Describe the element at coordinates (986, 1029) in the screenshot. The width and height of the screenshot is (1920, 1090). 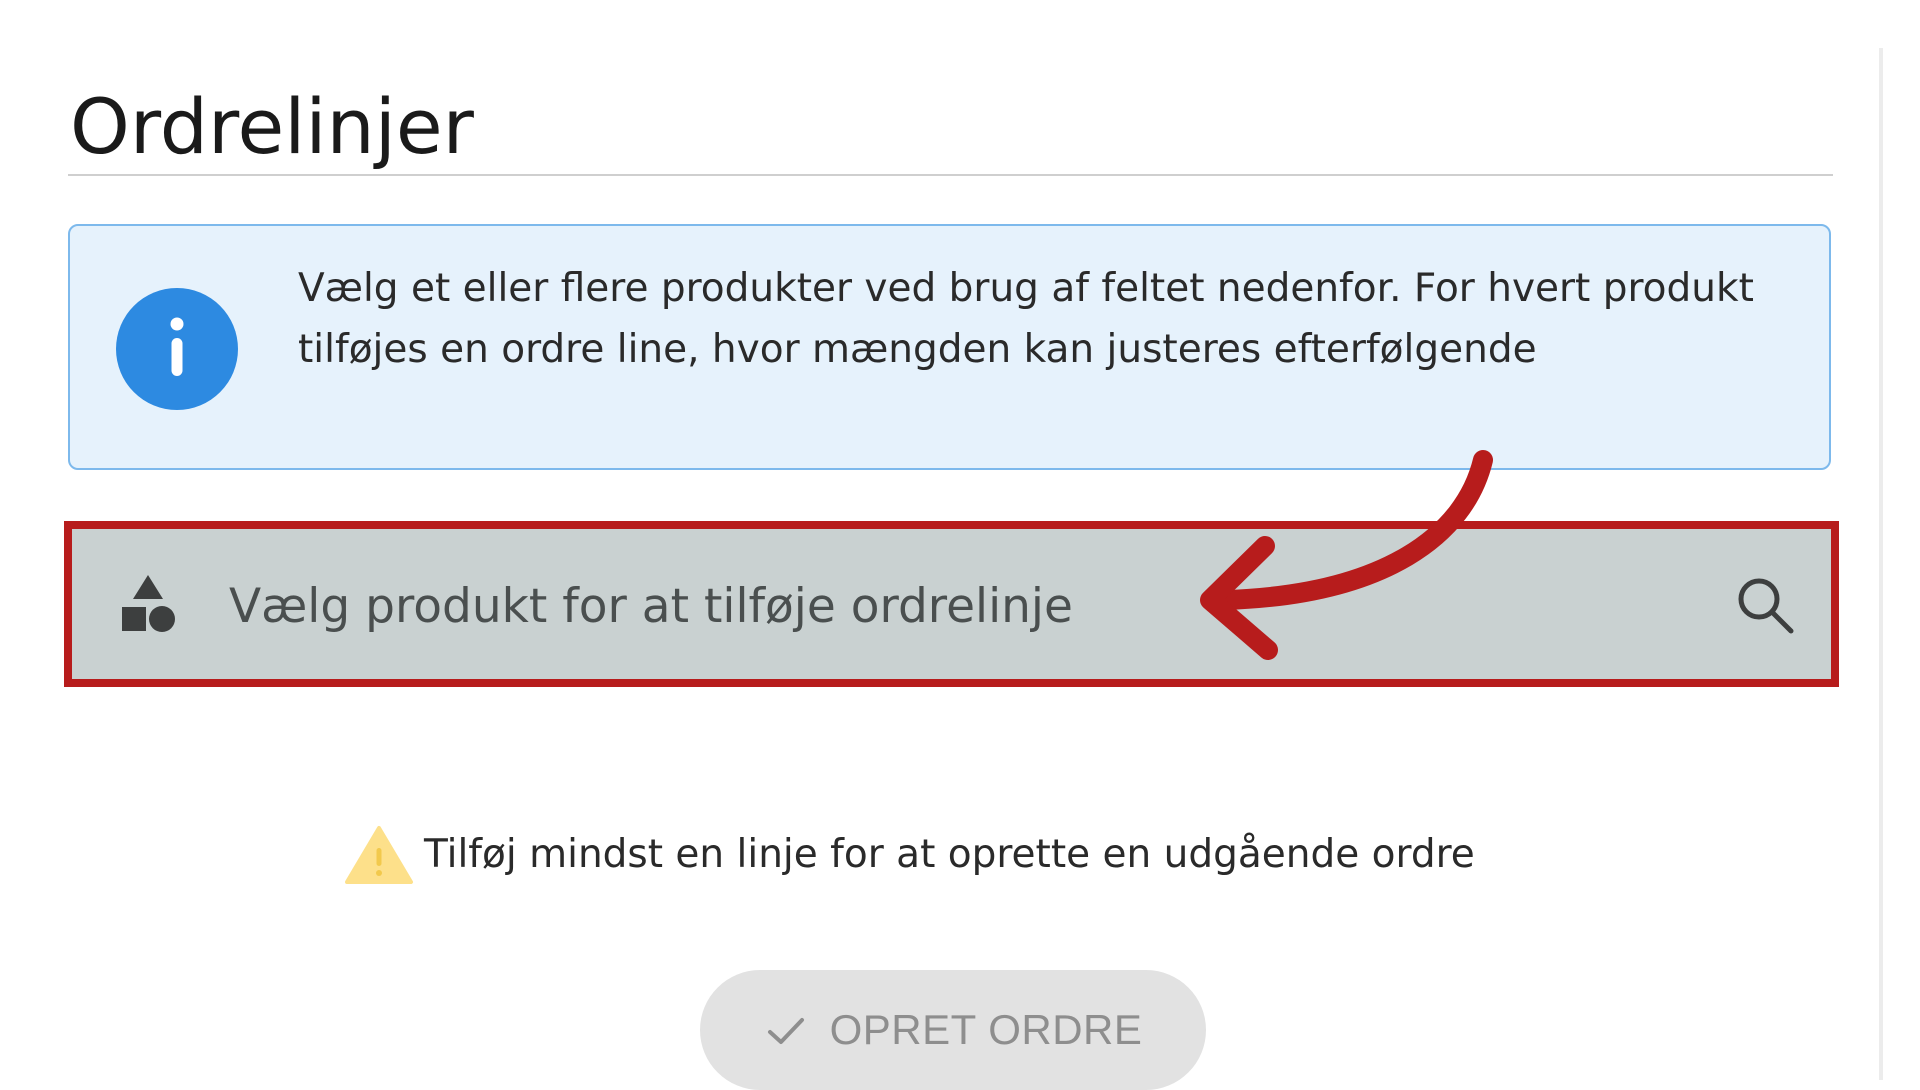
I see `create-order-label: OPRET ORDRE` at that location.